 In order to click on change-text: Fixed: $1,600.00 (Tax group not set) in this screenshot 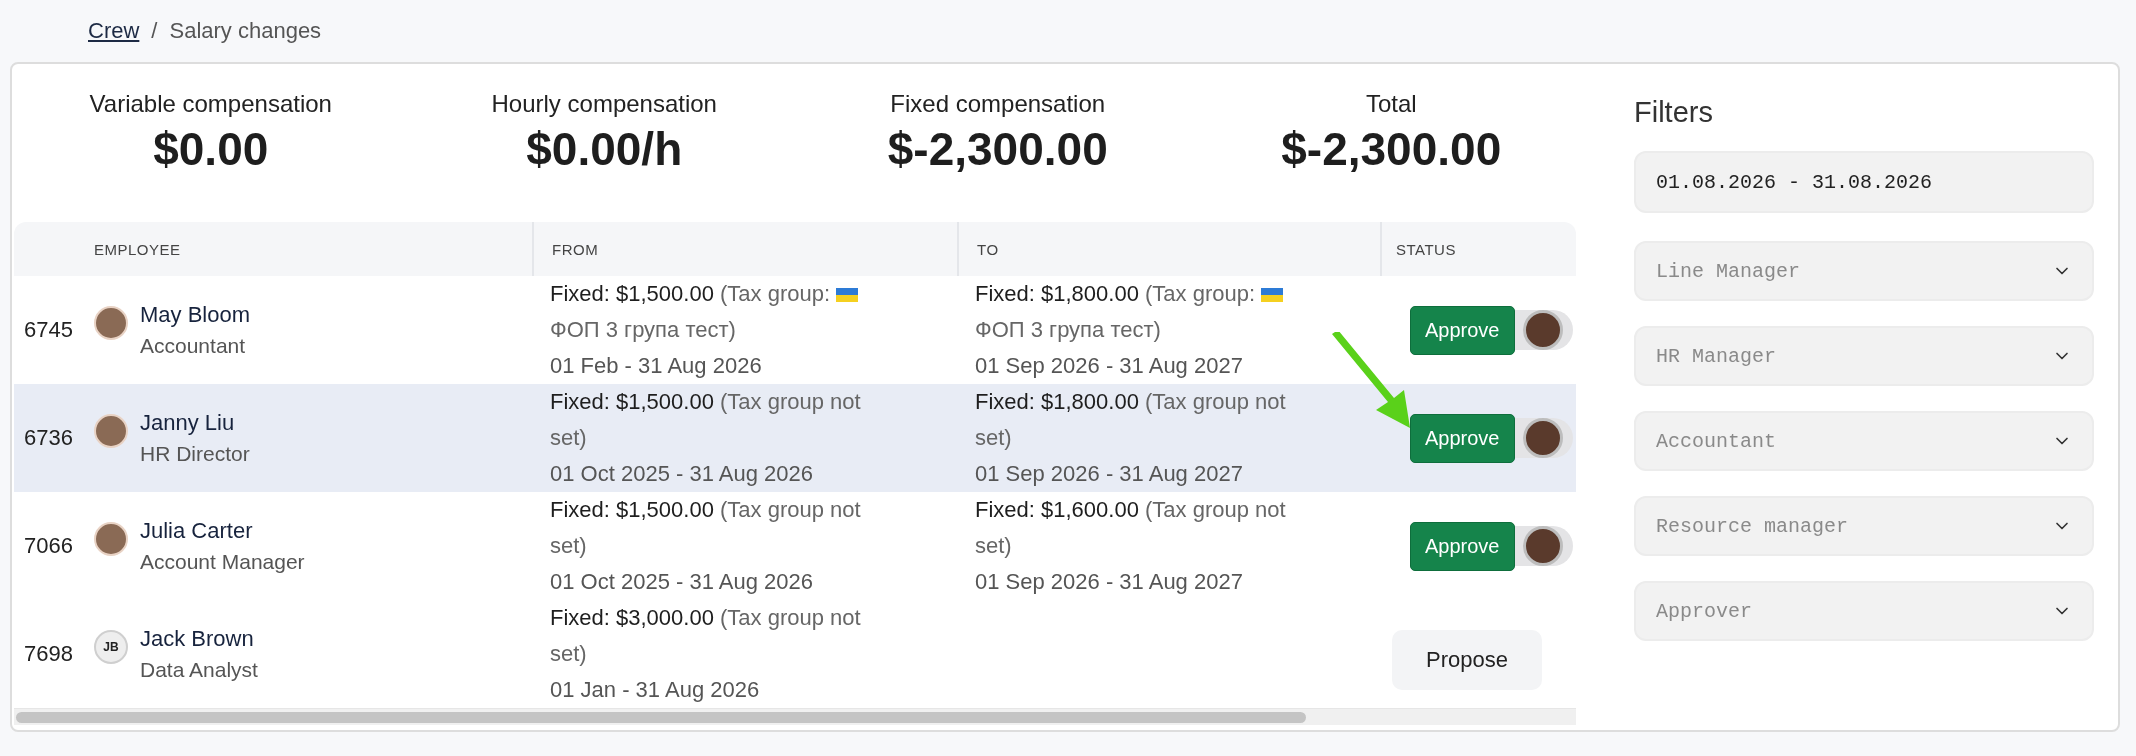, I will do `click(1130, 527)`.